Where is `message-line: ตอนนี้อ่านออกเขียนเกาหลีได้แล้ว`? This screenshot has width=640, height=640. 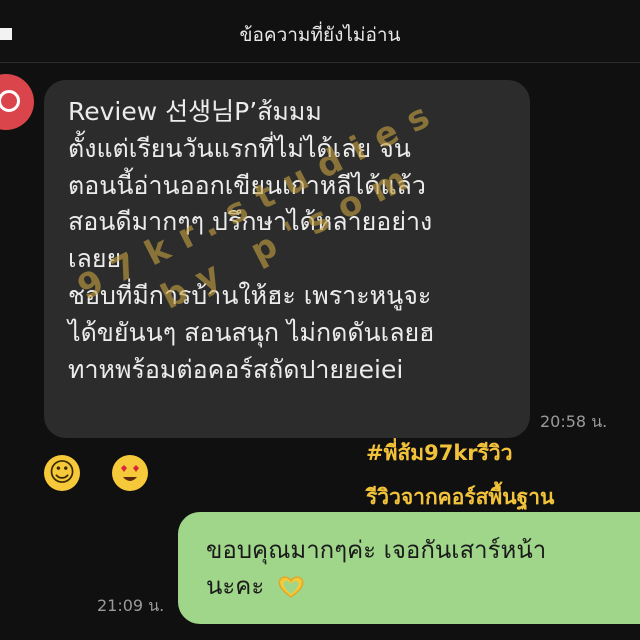 message-line: ตอนนี้อ่านออกเขียนเกาหลีได้แล้ว is located at coordinates (247, 185).